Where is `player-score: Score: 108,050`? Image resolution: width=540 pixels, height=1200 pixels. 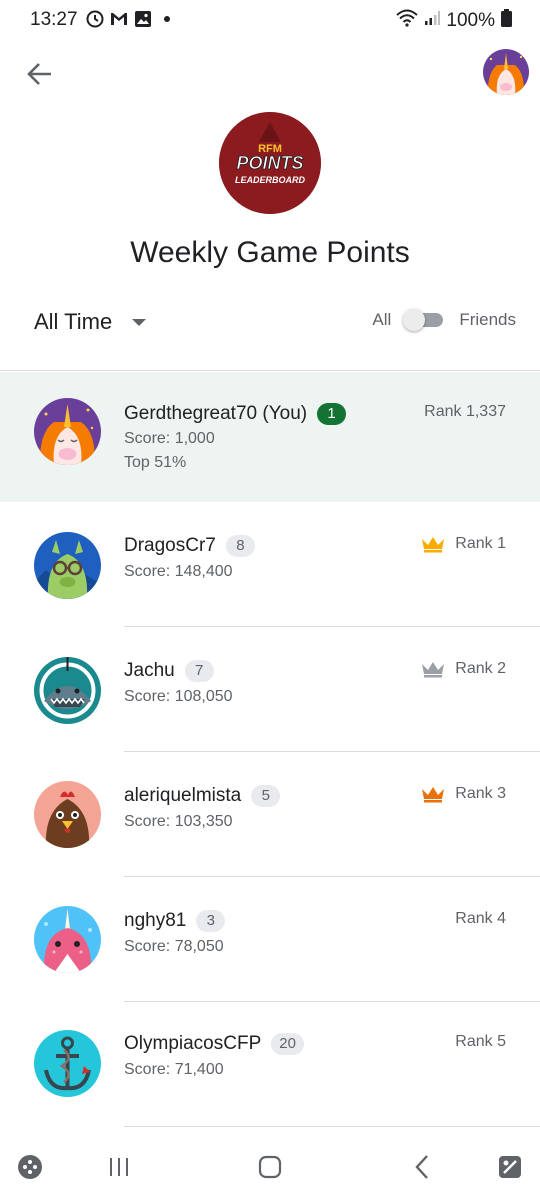 player-score: Score: 108,050 is located at coordinates (178, 696).